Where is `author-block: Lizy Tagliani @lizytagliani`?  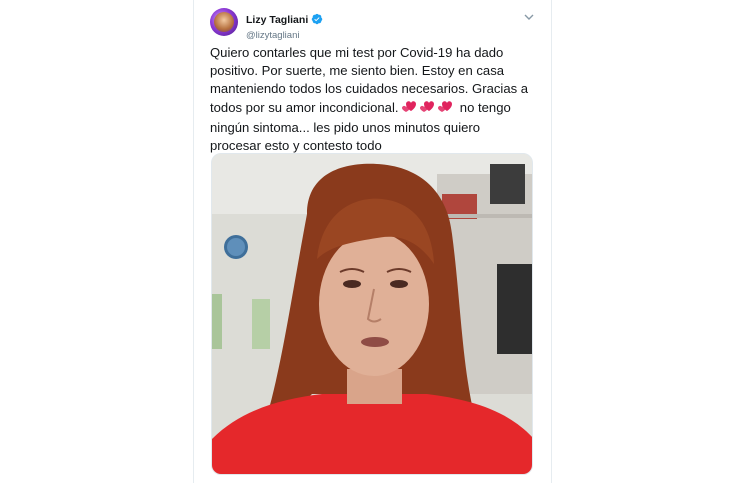 author-block: Lizy Tagliani @lizytagliani is located at coordinates (284, 26).